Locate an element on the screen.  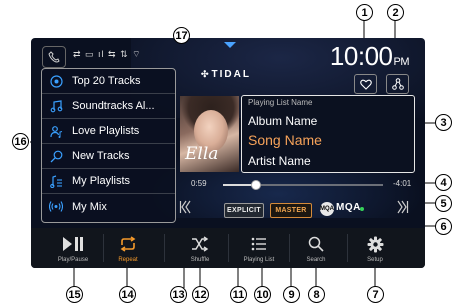
remaining-time: -4:01 is located at coordinates (402, 183).